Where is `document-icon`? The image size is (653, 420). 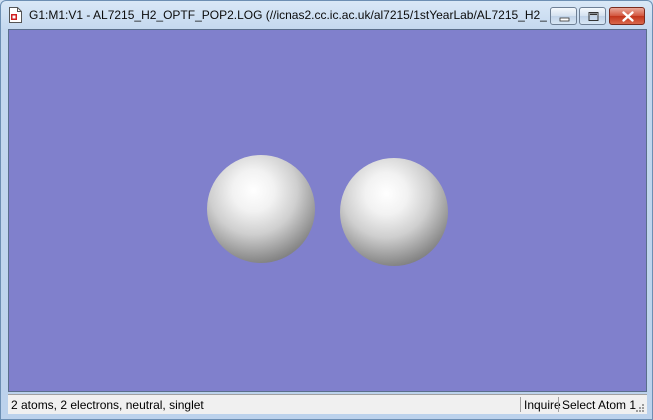
document-icon is located at coordinates (15, 15).